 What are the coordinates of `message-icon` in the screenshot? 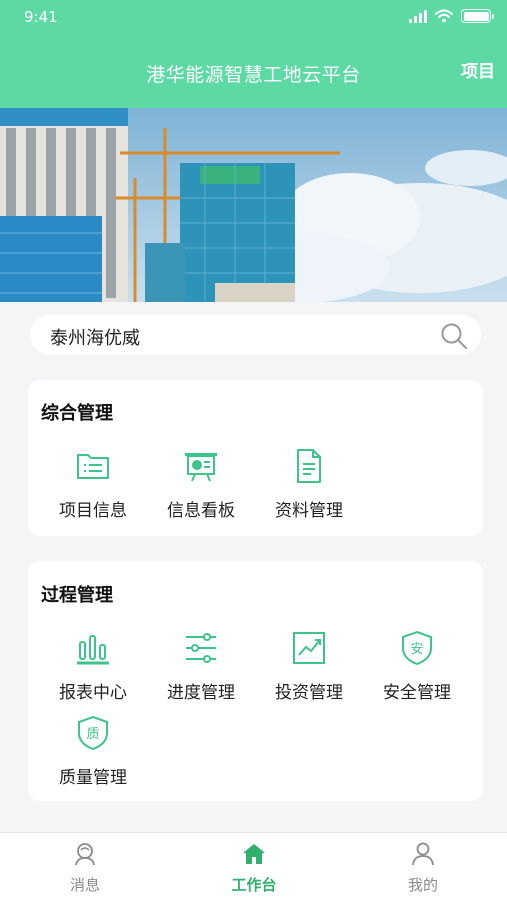 It's located at (85, 854).